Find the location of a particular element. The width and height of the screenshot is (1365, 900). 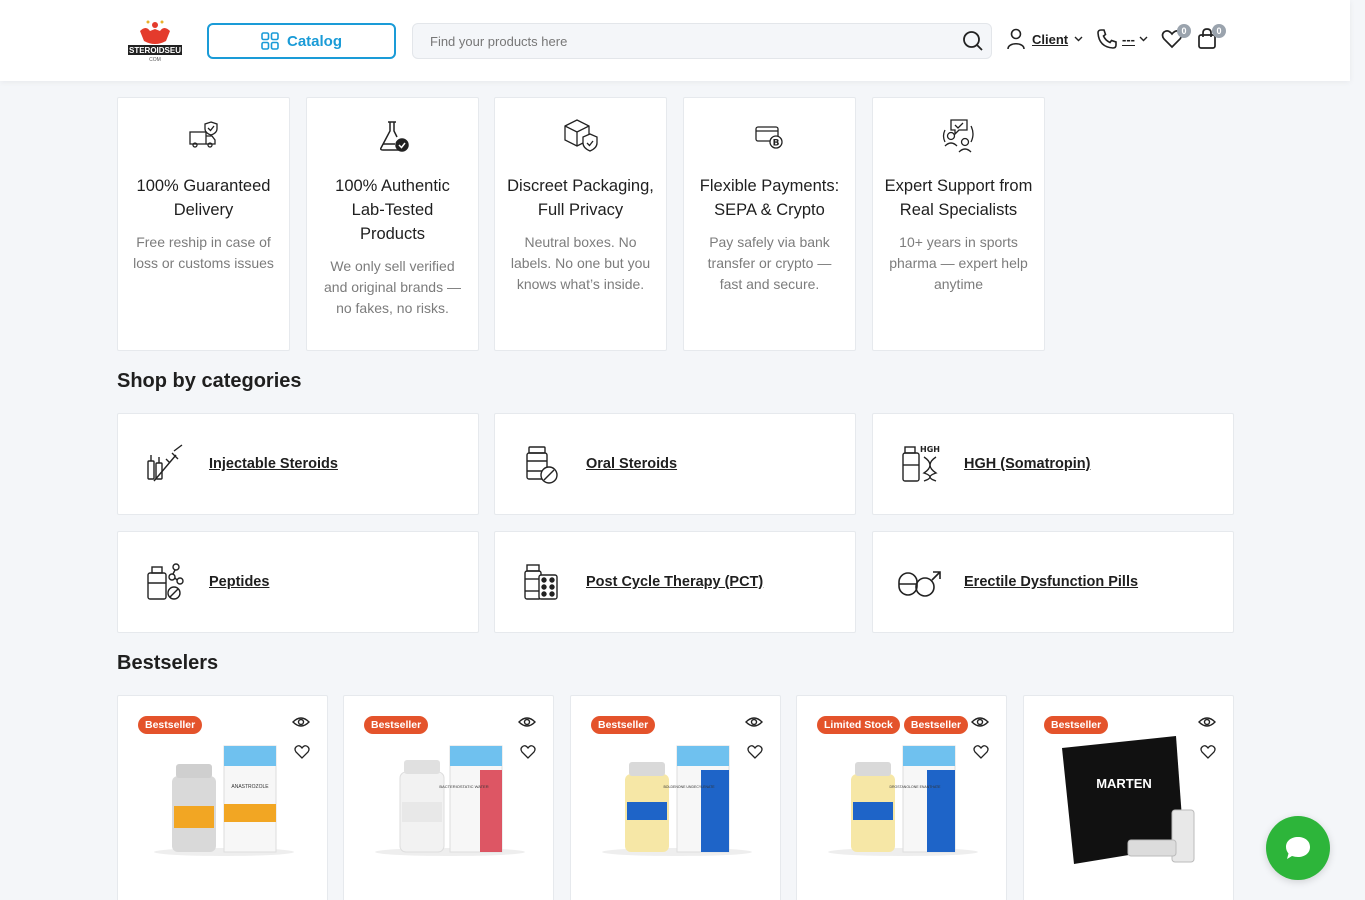

logo-text: STEROIDSEU is located at coordinates (155, 50).